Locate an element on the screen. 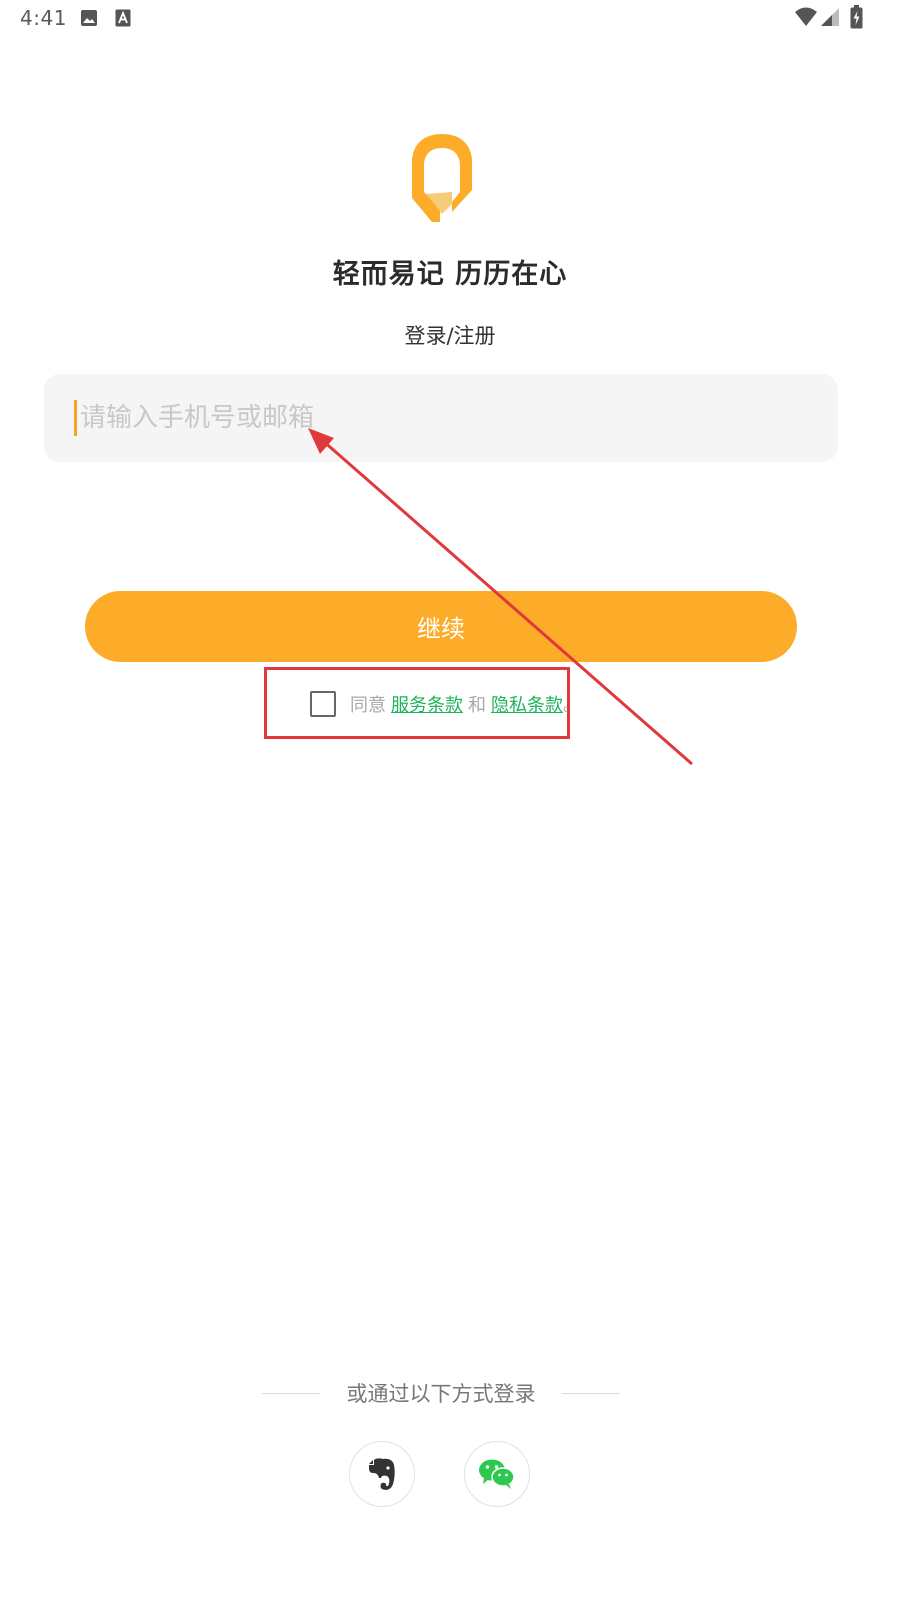 The width and height of the screenshot is (900, 1600). annotation-arrow is located at coordinates (500, 597).